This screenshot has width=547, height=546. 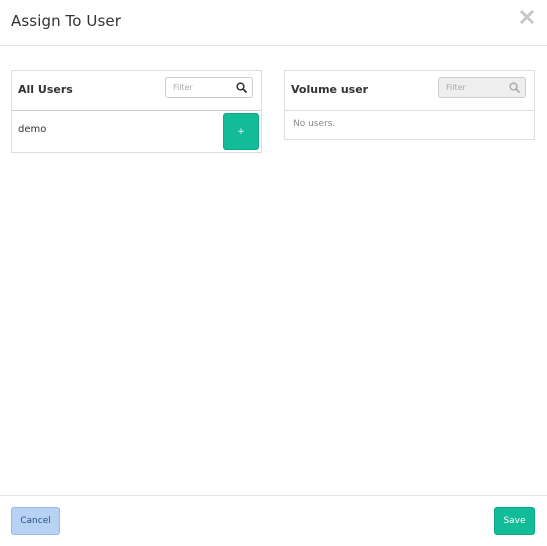 What do you see at coordinates (241, 131) in the screenshot?
I see `add-user-button: +` at bounding box center [241, 131].